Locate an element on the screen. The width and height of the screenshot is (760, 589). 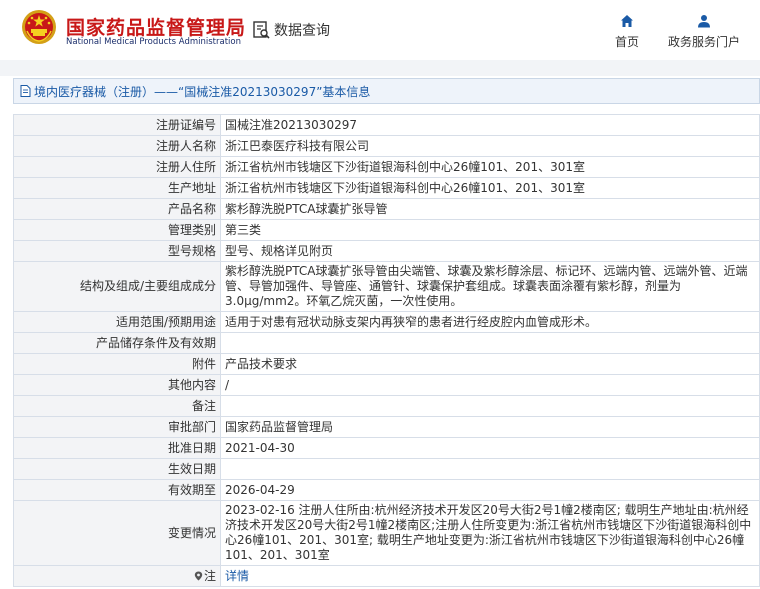
row-value: 浙江巴泰医疗科技有限公司 is located at coordinates (490, 146).